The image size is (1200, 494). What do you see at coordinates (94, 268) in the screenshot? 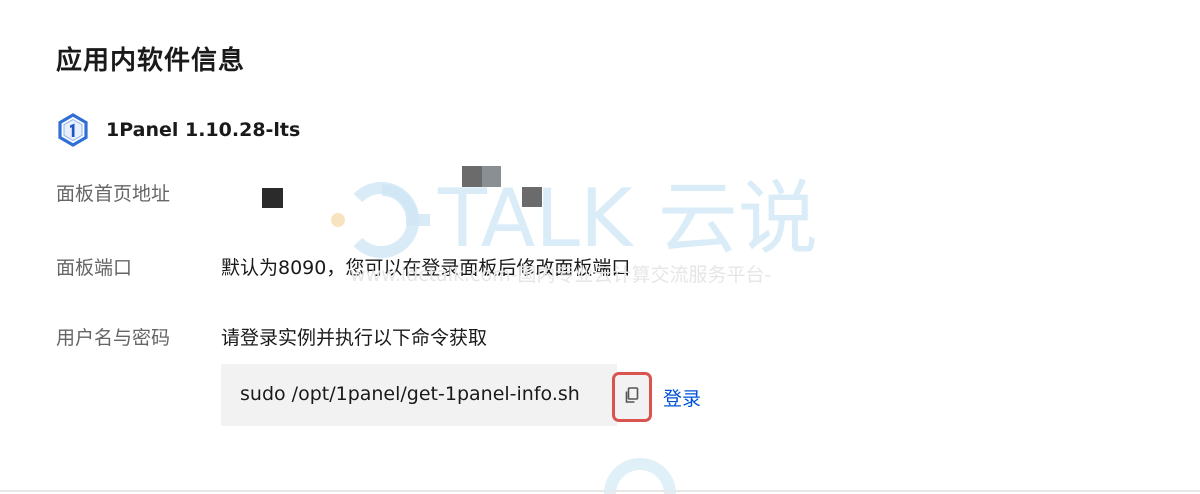
I see `panel-port-label: 面板端口` at bounding box center [94, 268].